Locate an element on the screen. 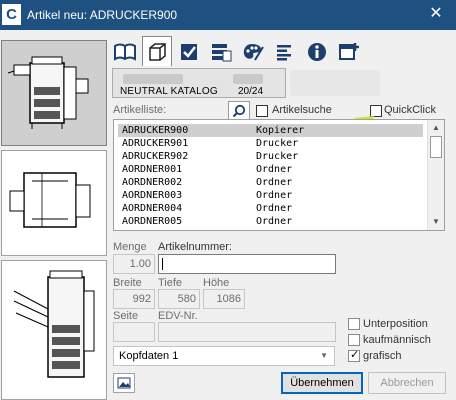 This screenshot has height=400, width=456. unterposition-checkbox is located at coordinates (354, 324).